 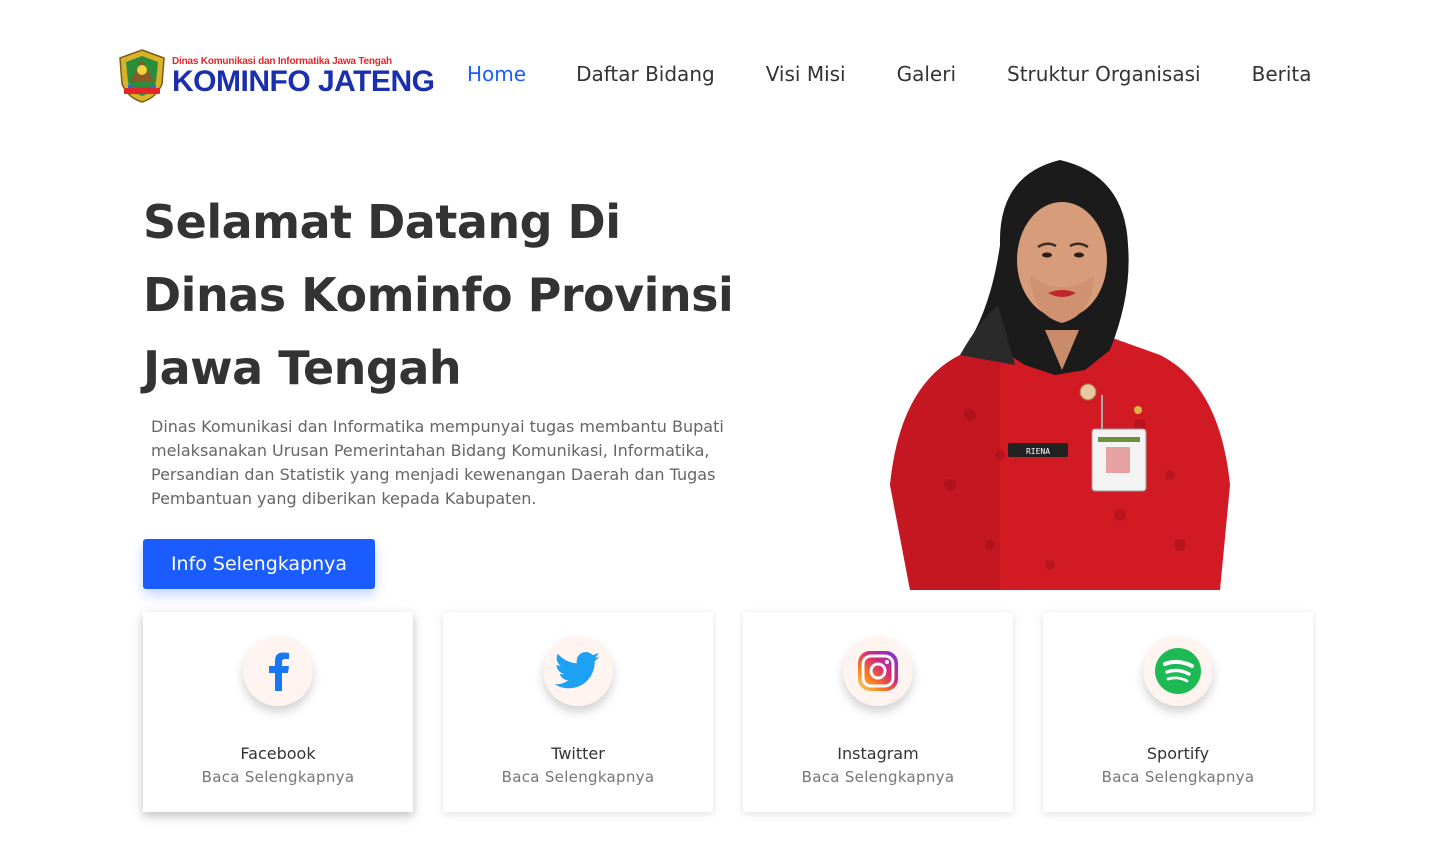 I want to click on name-badge-text: RIENA, so click(x=1038, y=451).